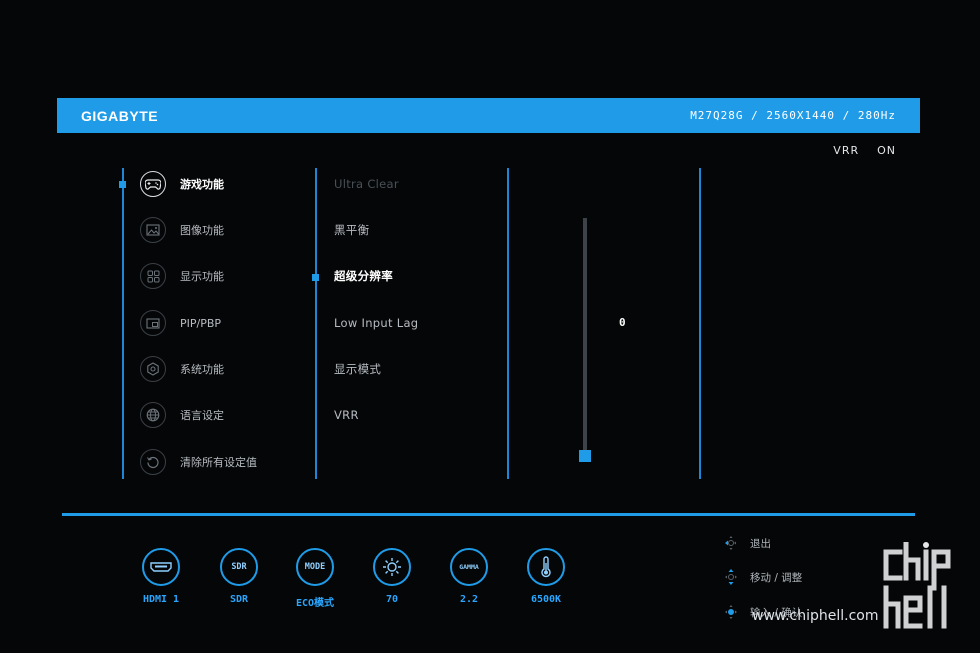  I want to click on picture-icon, so click(153, 230).